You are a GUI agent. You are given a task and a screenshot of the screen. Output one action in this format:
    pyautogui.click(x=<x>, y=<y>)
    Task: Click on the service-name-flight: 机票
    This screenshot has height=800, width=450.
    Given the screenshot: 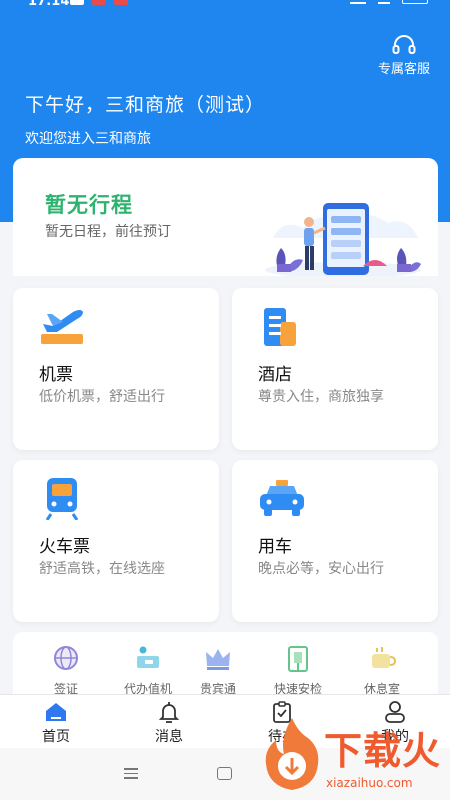 What is the action you would take?
    pyautogui.click(x=56, y=375)
    